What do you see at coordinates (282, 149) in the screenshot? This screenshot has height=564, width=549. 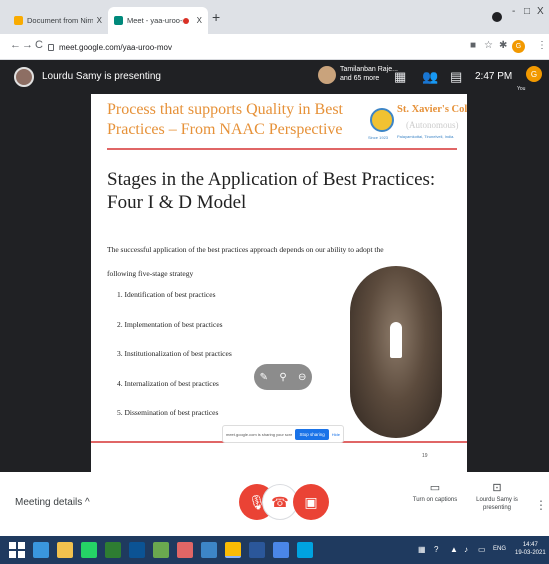 I see `header-divider` at bounding box center [282, 149].